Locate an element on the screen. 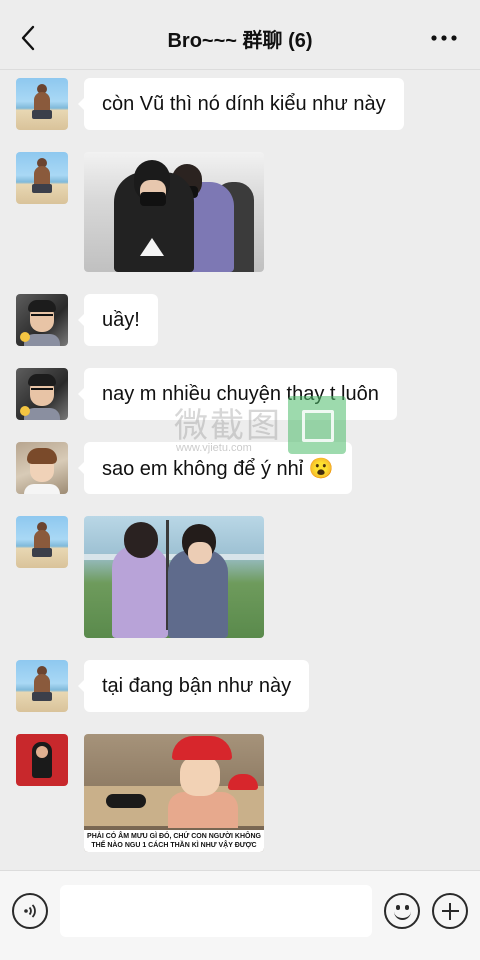 The height and width of the screenshot is (960, 480). message-item: còn Vũ thì nó dính kiểu như này is located at coordinates (210, 104).